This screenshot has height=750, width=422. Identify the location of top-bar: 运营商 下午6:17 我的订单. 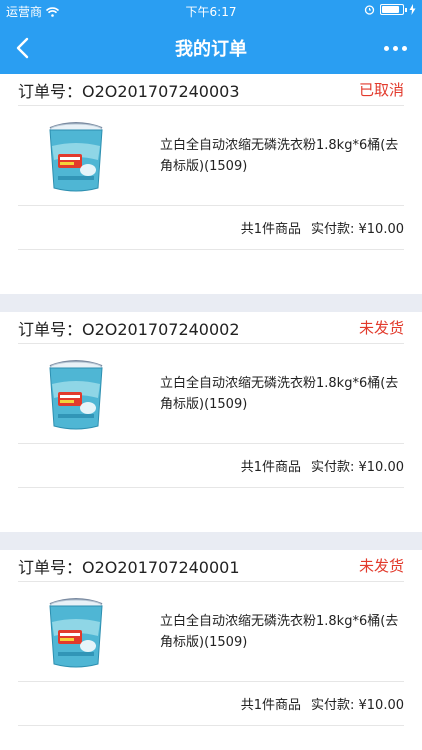
(211, 37).